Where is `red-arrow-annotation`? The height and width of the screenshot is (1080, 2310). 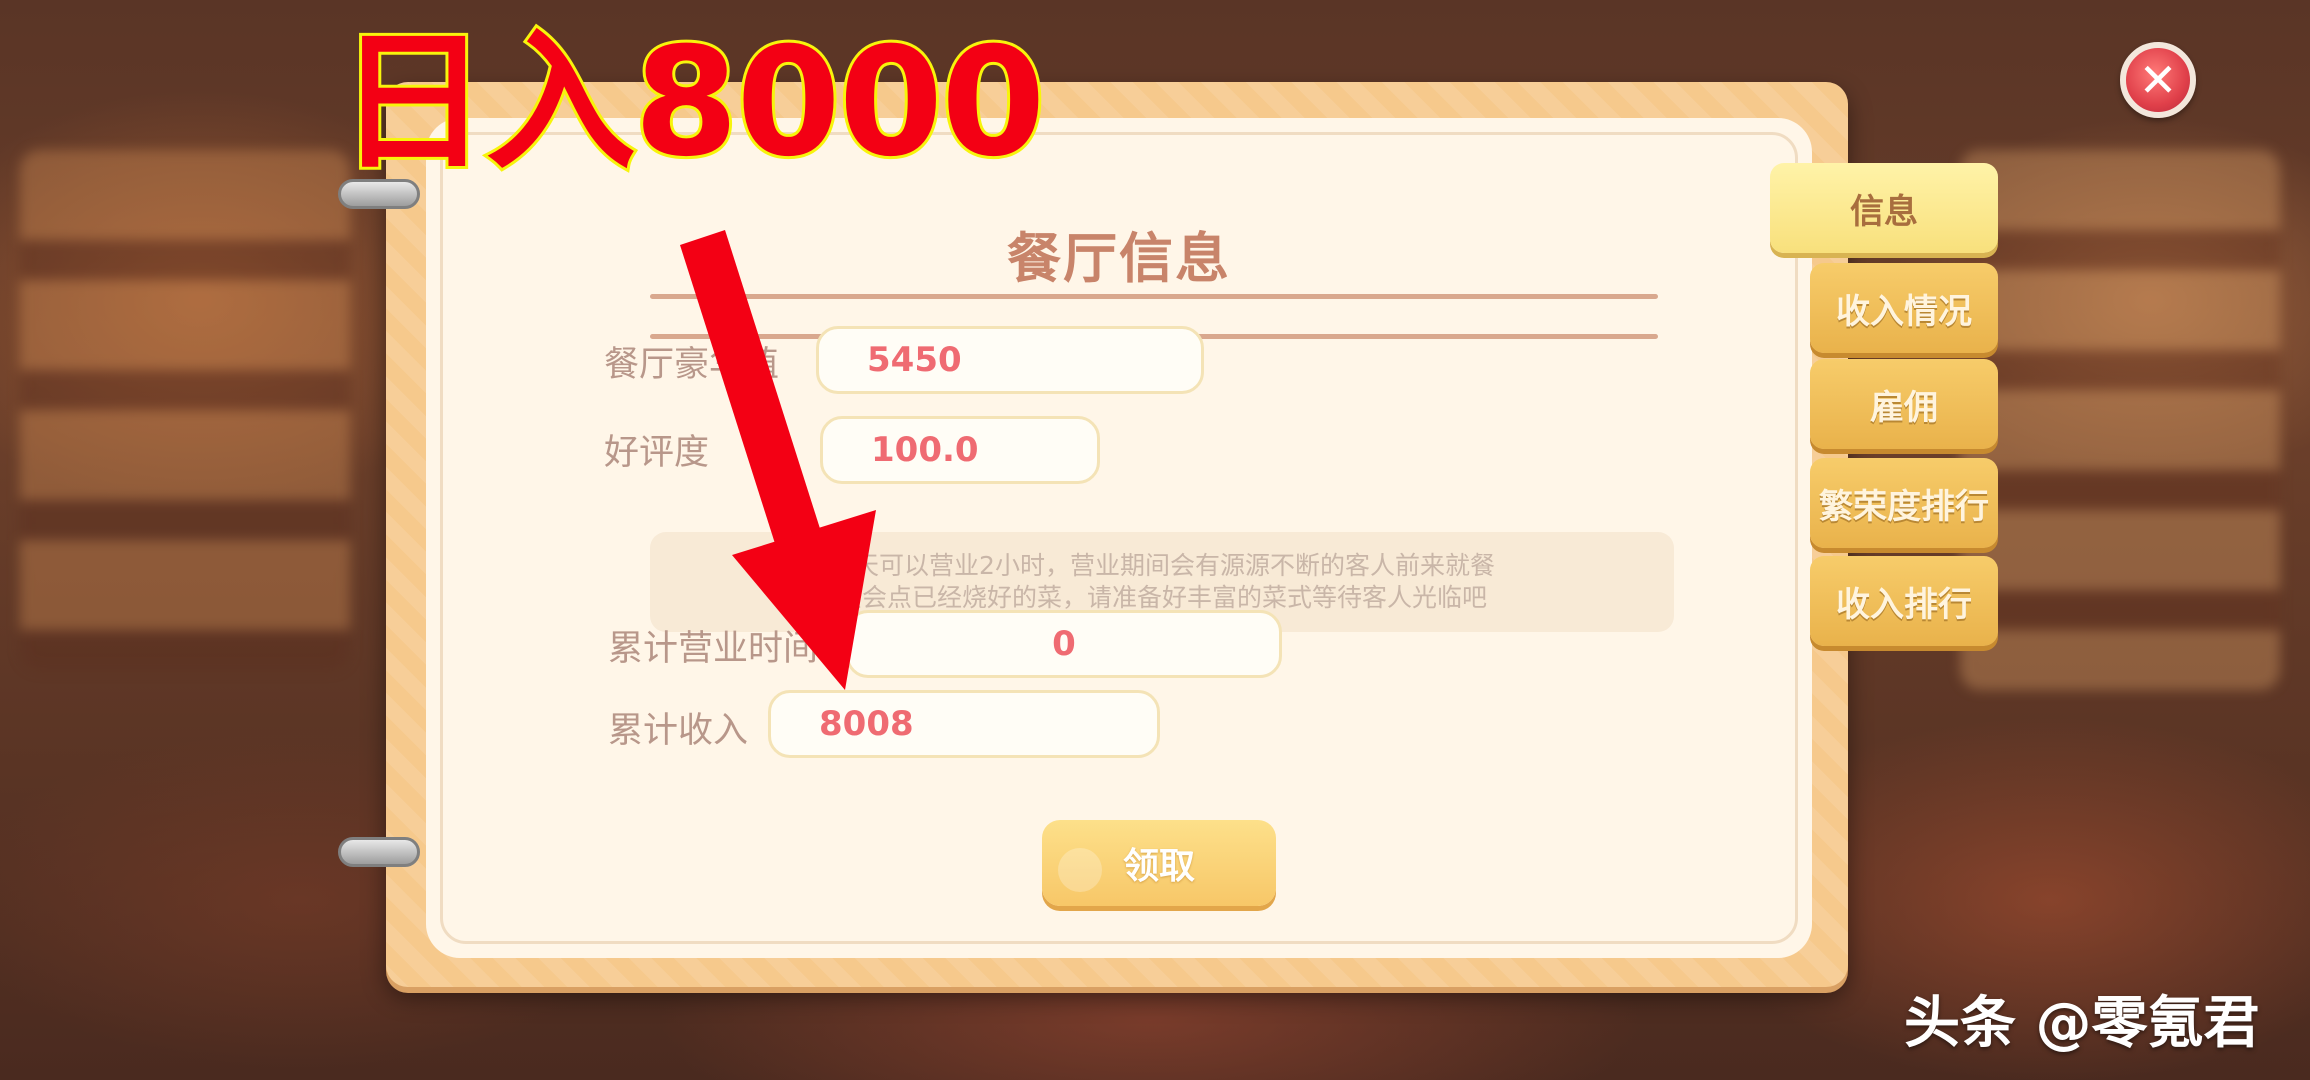 red-arrow-annotation is located at coordinates (778, 460).